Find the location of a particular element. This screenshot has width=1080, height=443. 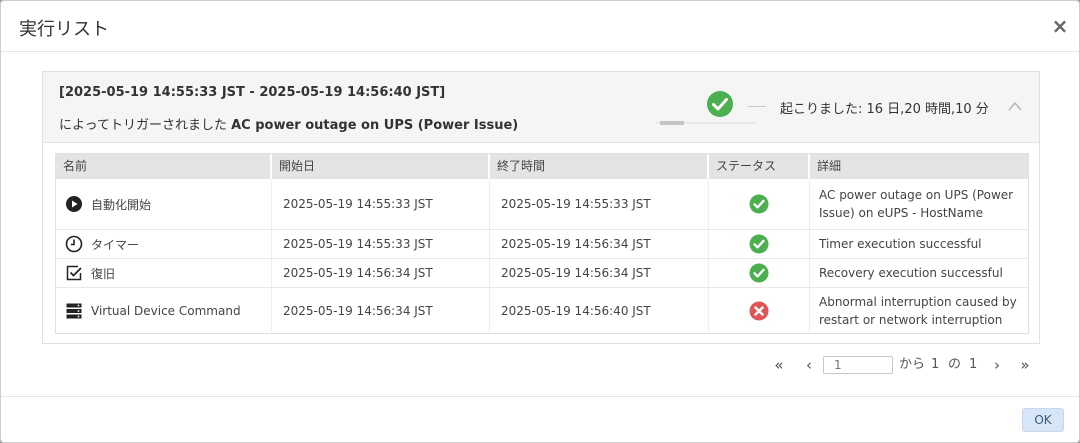

step-name: Virtual Device Command is located at coordinates (166, 310).